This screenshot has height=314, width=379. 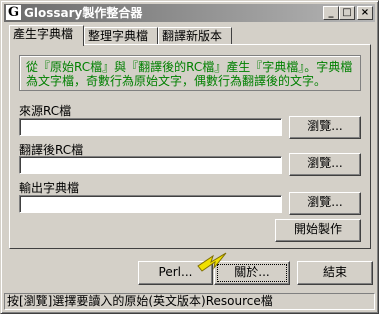 What do you see at coordinates (189, 13) in the screenshot?
I see `title-bar: G Glossary製作整合器 _ □ ×` at bounding box center [189, 13].